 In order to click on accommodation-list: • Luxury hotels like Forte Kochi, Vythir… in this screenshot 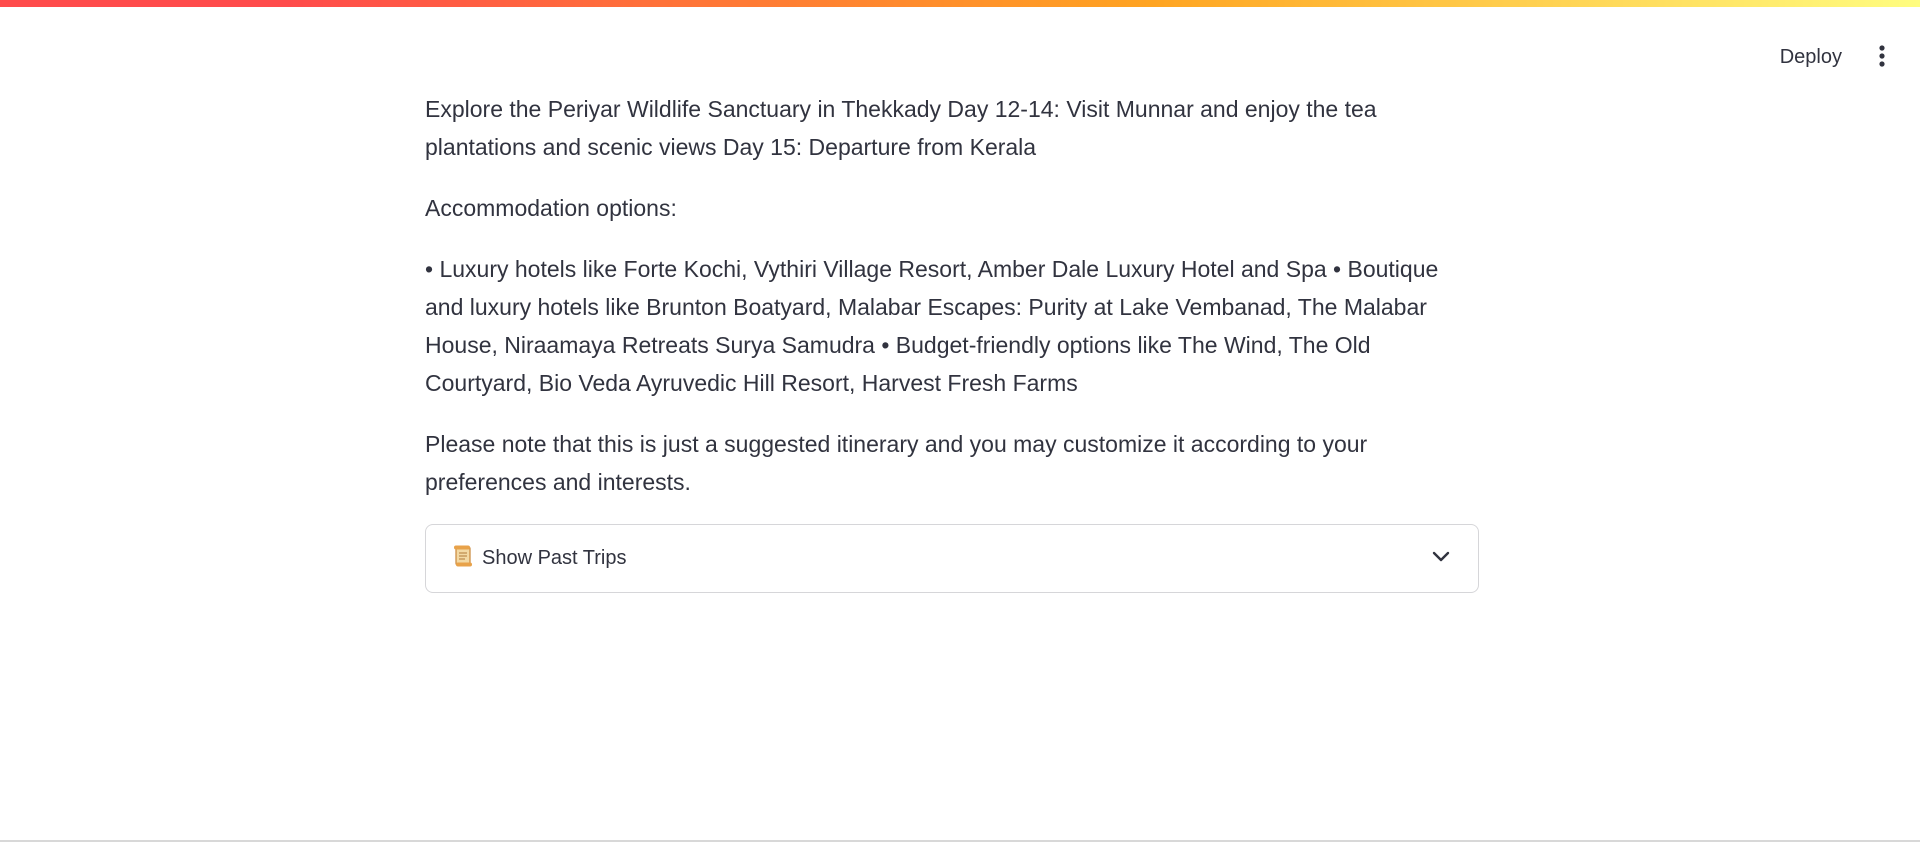, I will do `click(932, 326)`.